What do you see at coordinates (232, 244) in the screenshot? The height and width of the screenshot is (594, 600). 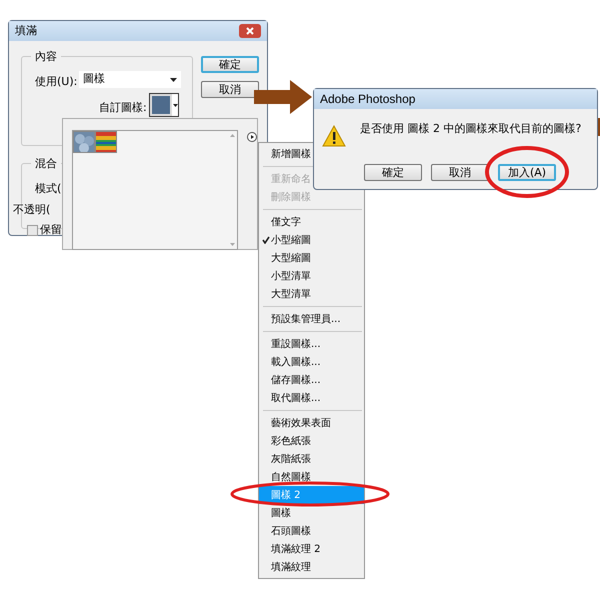 I see `scroll-down-icon` at bounding box center [232, 244].